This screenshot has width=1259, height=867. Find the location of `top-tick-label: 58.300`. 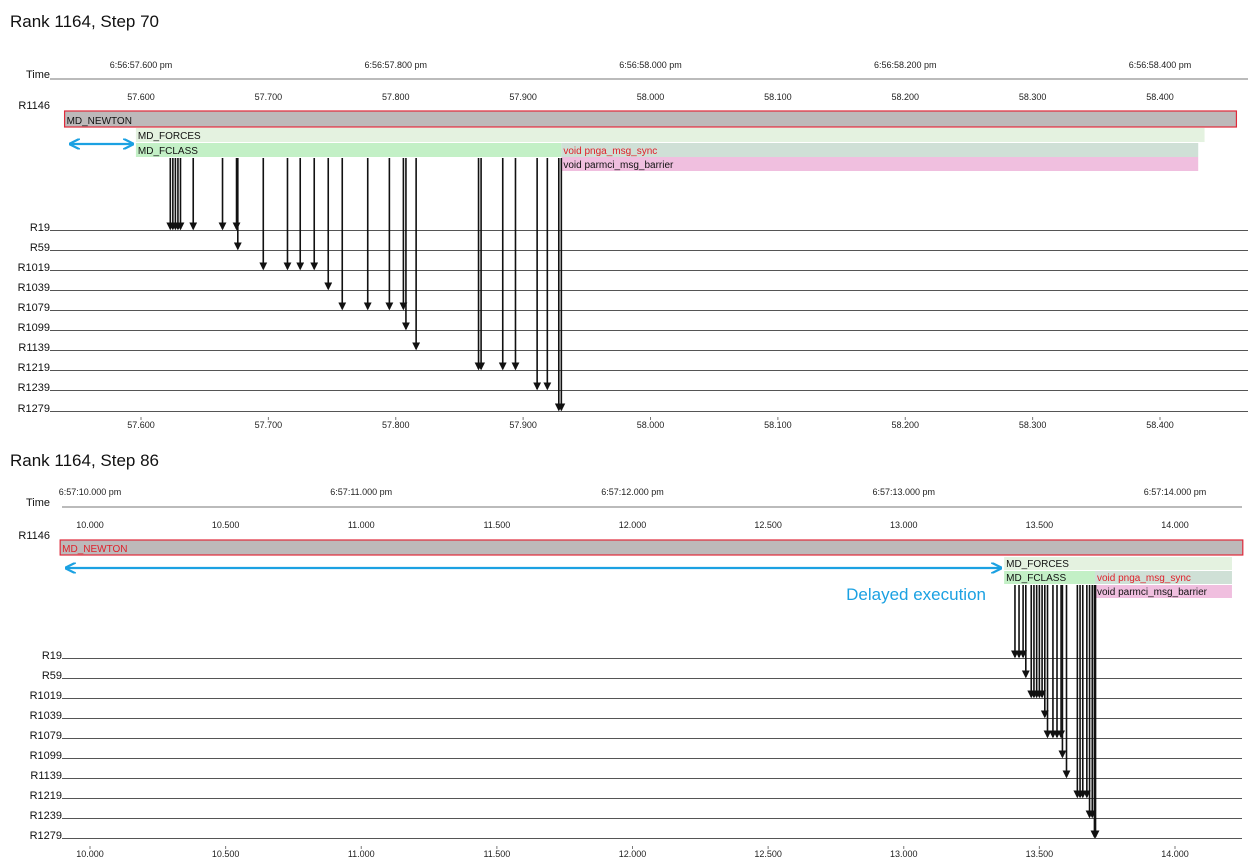

top-tick-label: 58.300 is located at coordinates (1033, 97).